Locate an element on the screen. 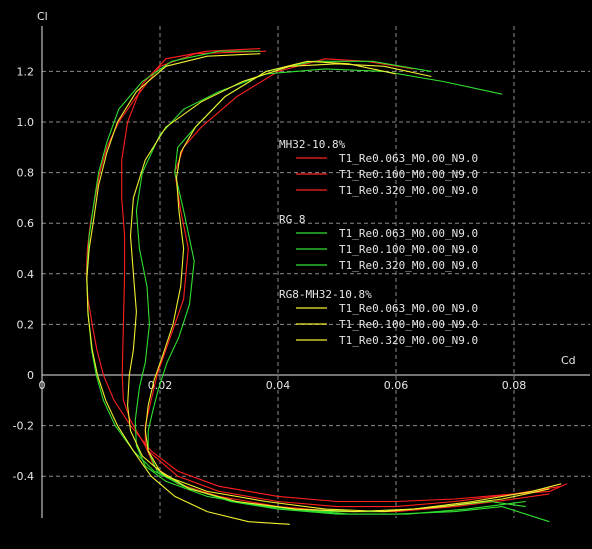 This screenshot has width=592, height=549. x-axis-title: Cd is located at coordinates (568, 360).